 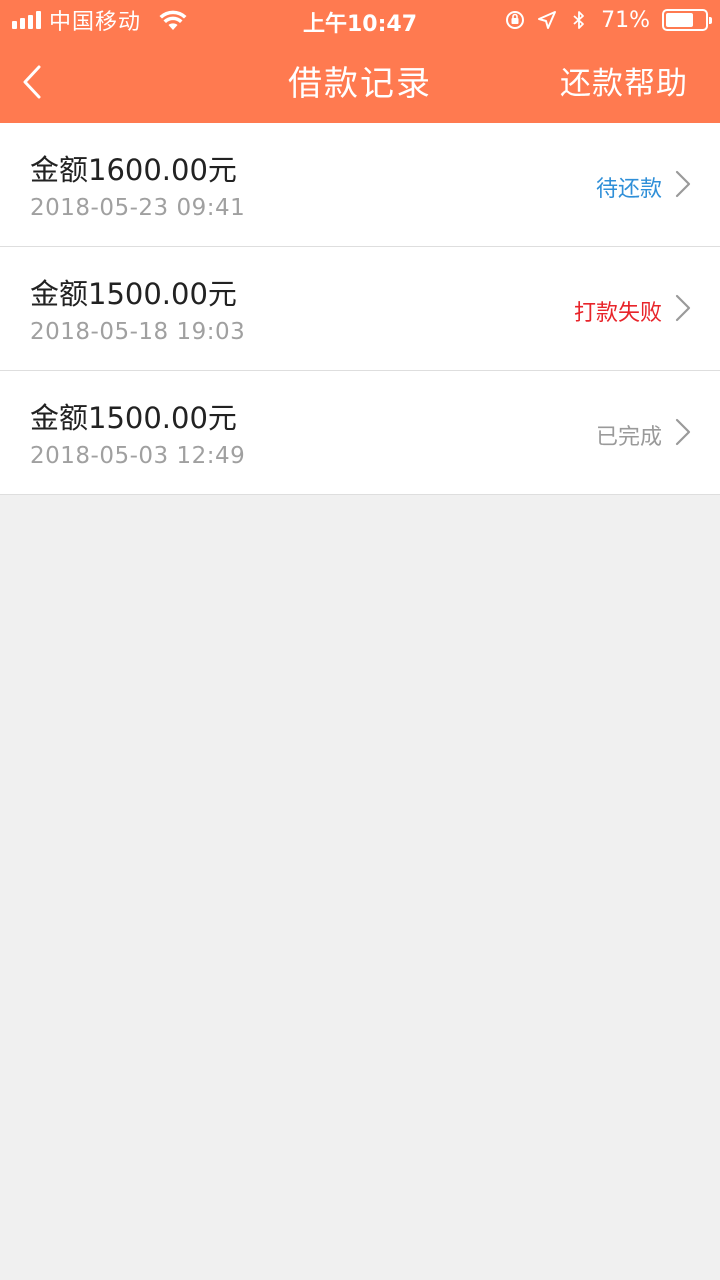 What do you see at coordinates (360, 20) in the screenshot?
I see `status-bar: 中国移动 上午10:47 71%` at bounding box center [360, 20].